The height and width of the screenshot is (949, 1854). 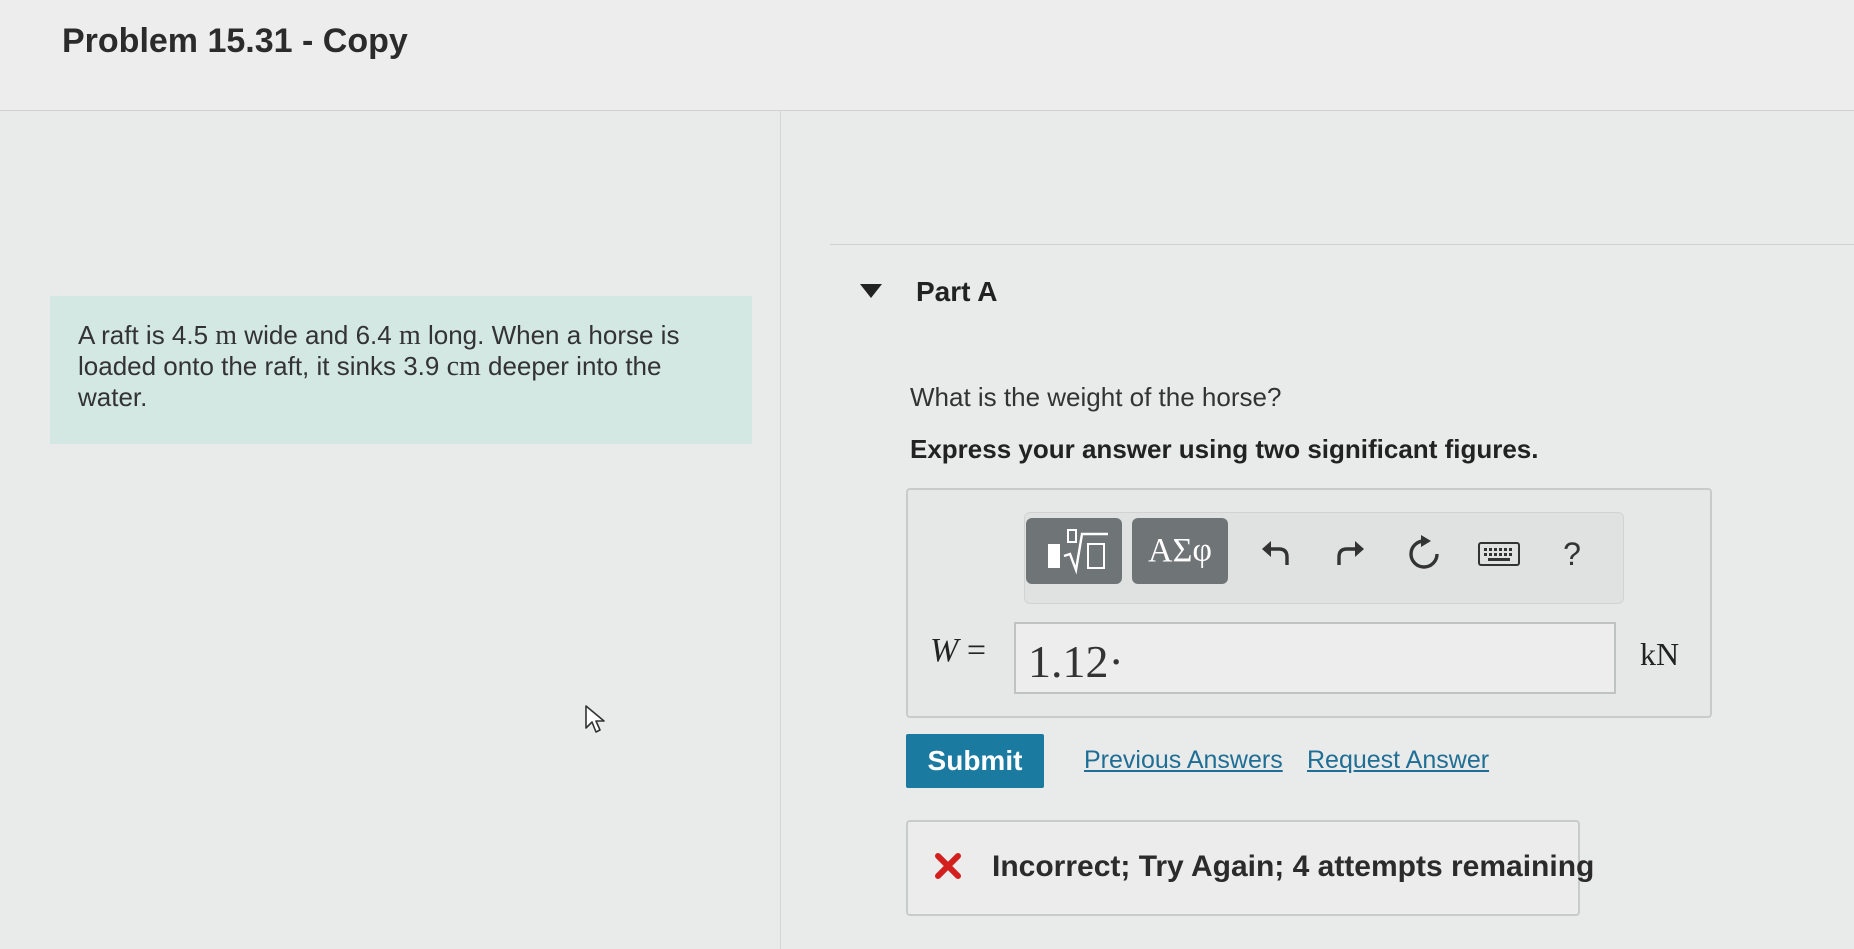 I want to click on undo-icon, so click(x=1276, y=554).